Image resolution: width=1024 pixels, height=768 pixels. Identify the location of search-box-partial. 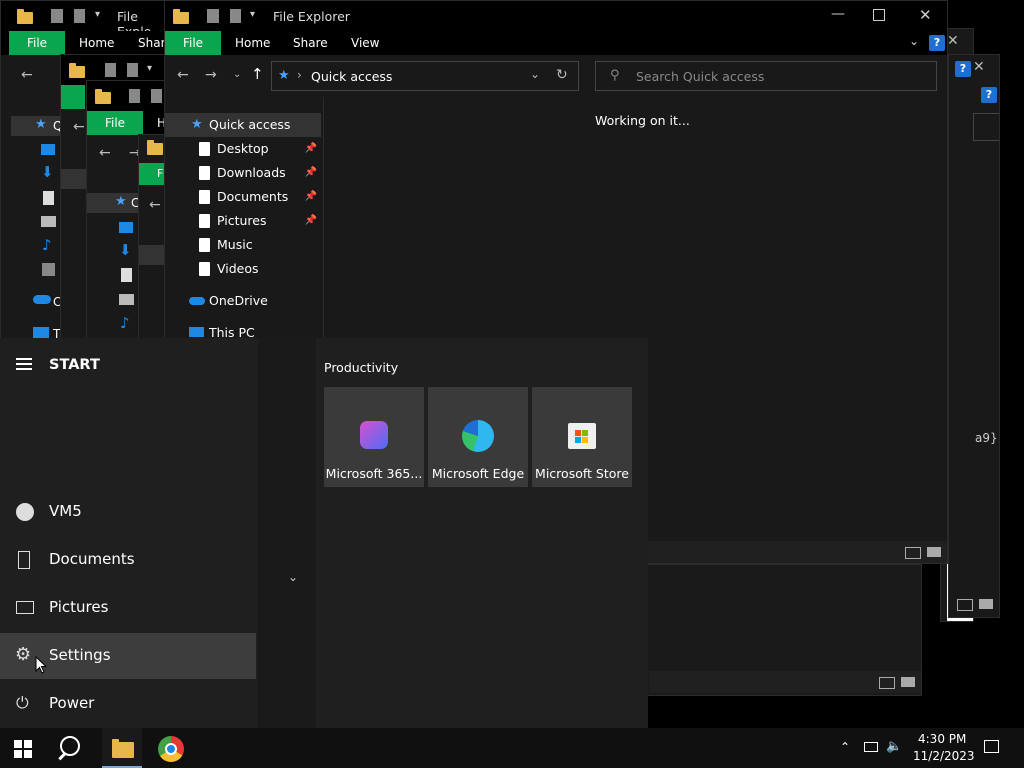
(986, 127).